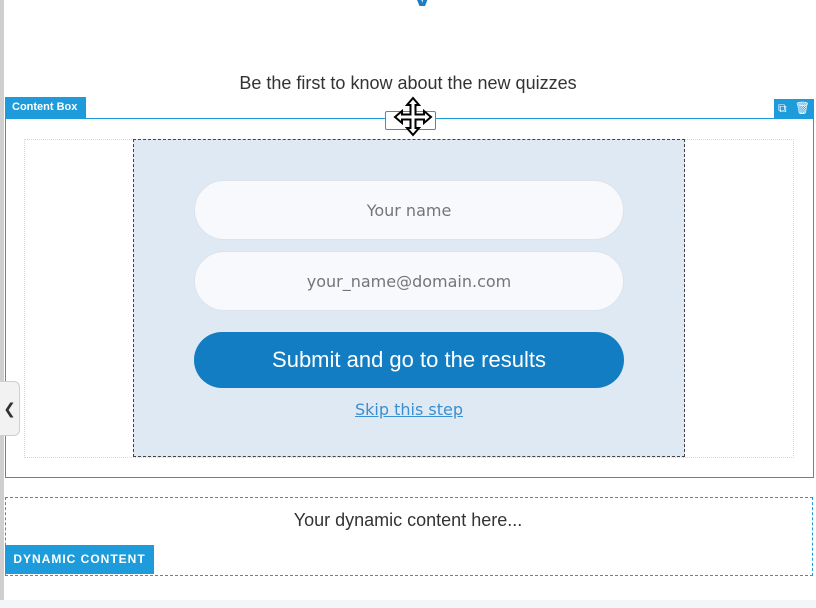 Image resolution: width=816 pixels, height=608 pixels. What do you see at coordinates (409, 360) in the screenshot?
I see `submit-button: Submit and go to the results` at bounding box center [409, 360].